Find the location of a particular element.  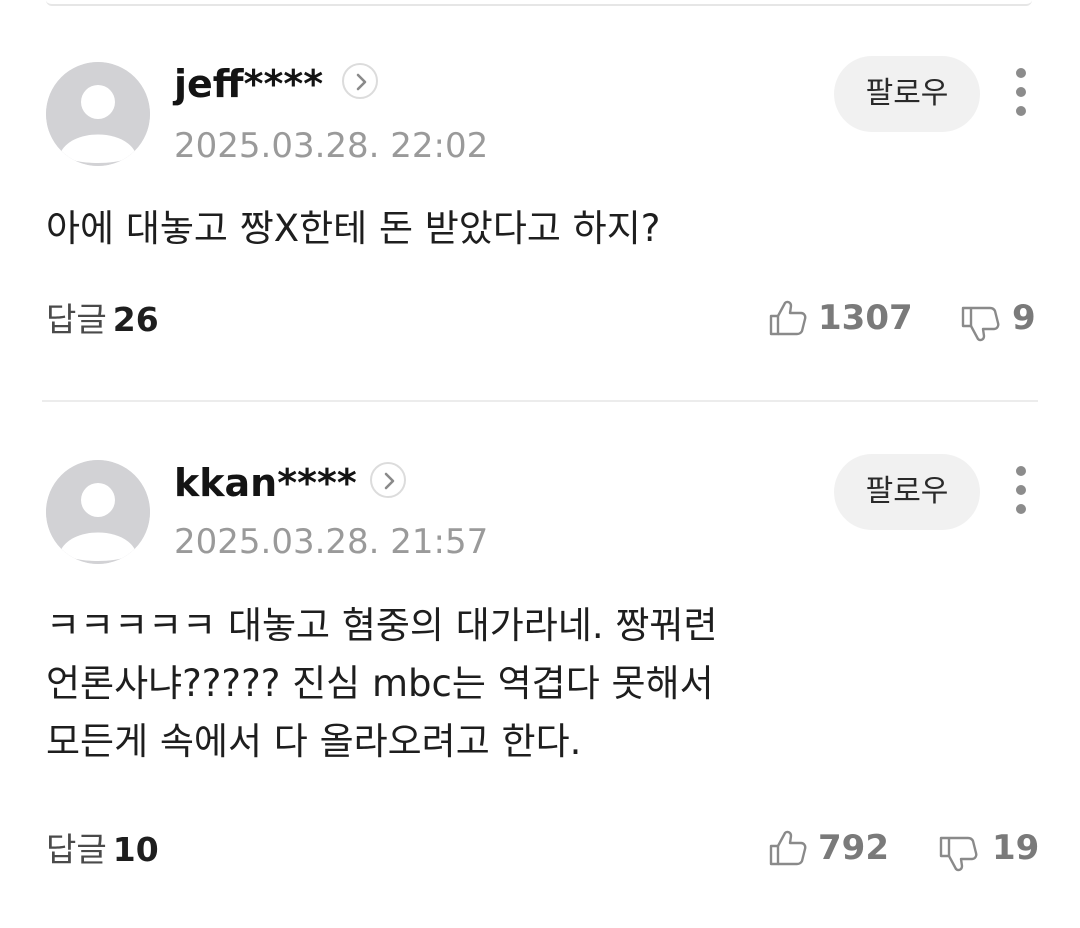

reply-button: 답글 26 is located at coordinates (102, 320).